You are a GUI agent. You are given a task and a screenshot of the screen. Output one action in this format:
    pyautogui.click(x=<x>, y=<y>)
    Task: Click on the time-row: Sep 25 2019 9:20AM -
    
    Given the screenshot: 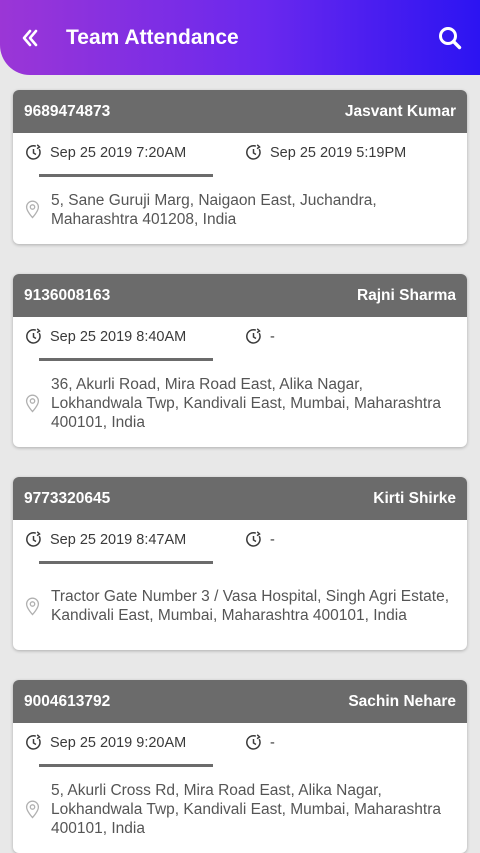 What is the action you would take?
    pyautogui.click(x=240, y=745)
    